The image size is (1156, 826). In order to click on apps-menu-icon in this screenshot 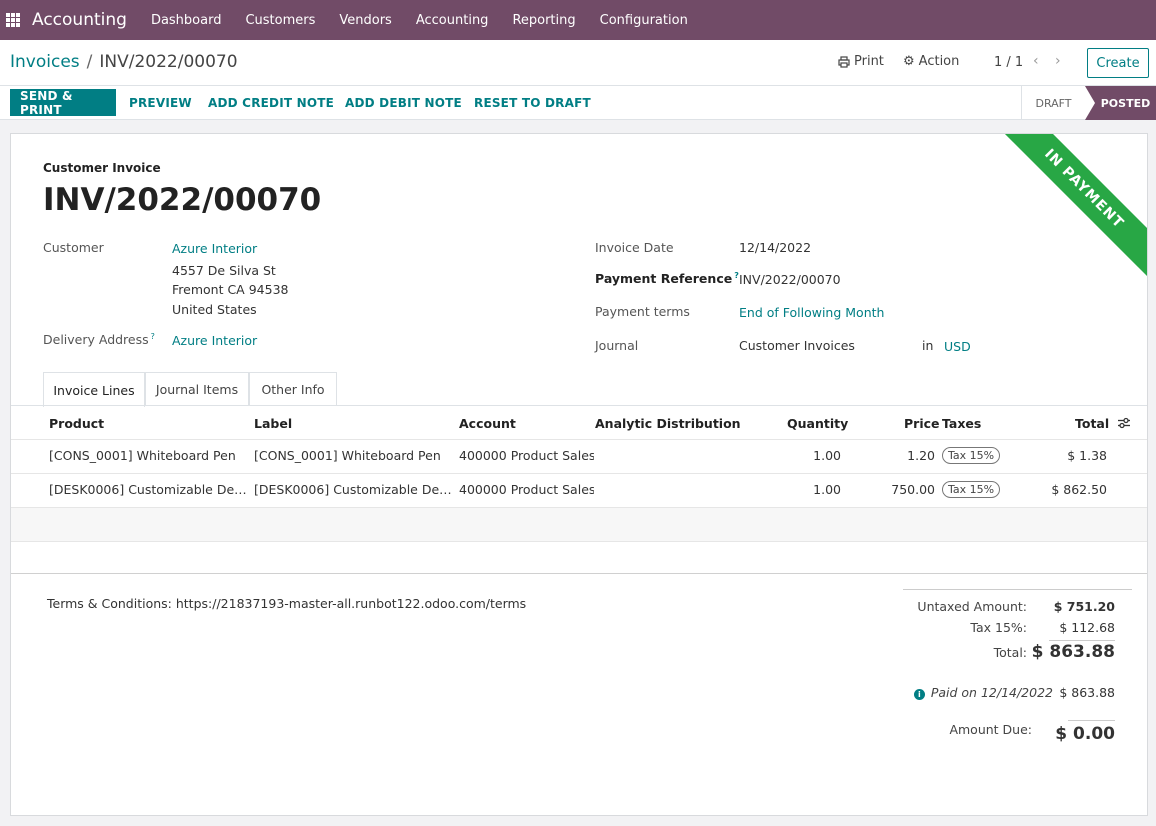, I will do `click(13, 20)`.